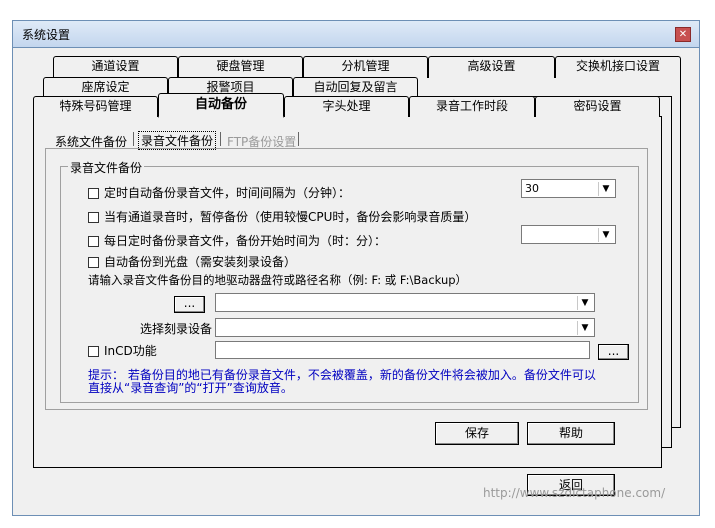 The image size is (715, 528). I want to click on incd-field, so click(402, 350).